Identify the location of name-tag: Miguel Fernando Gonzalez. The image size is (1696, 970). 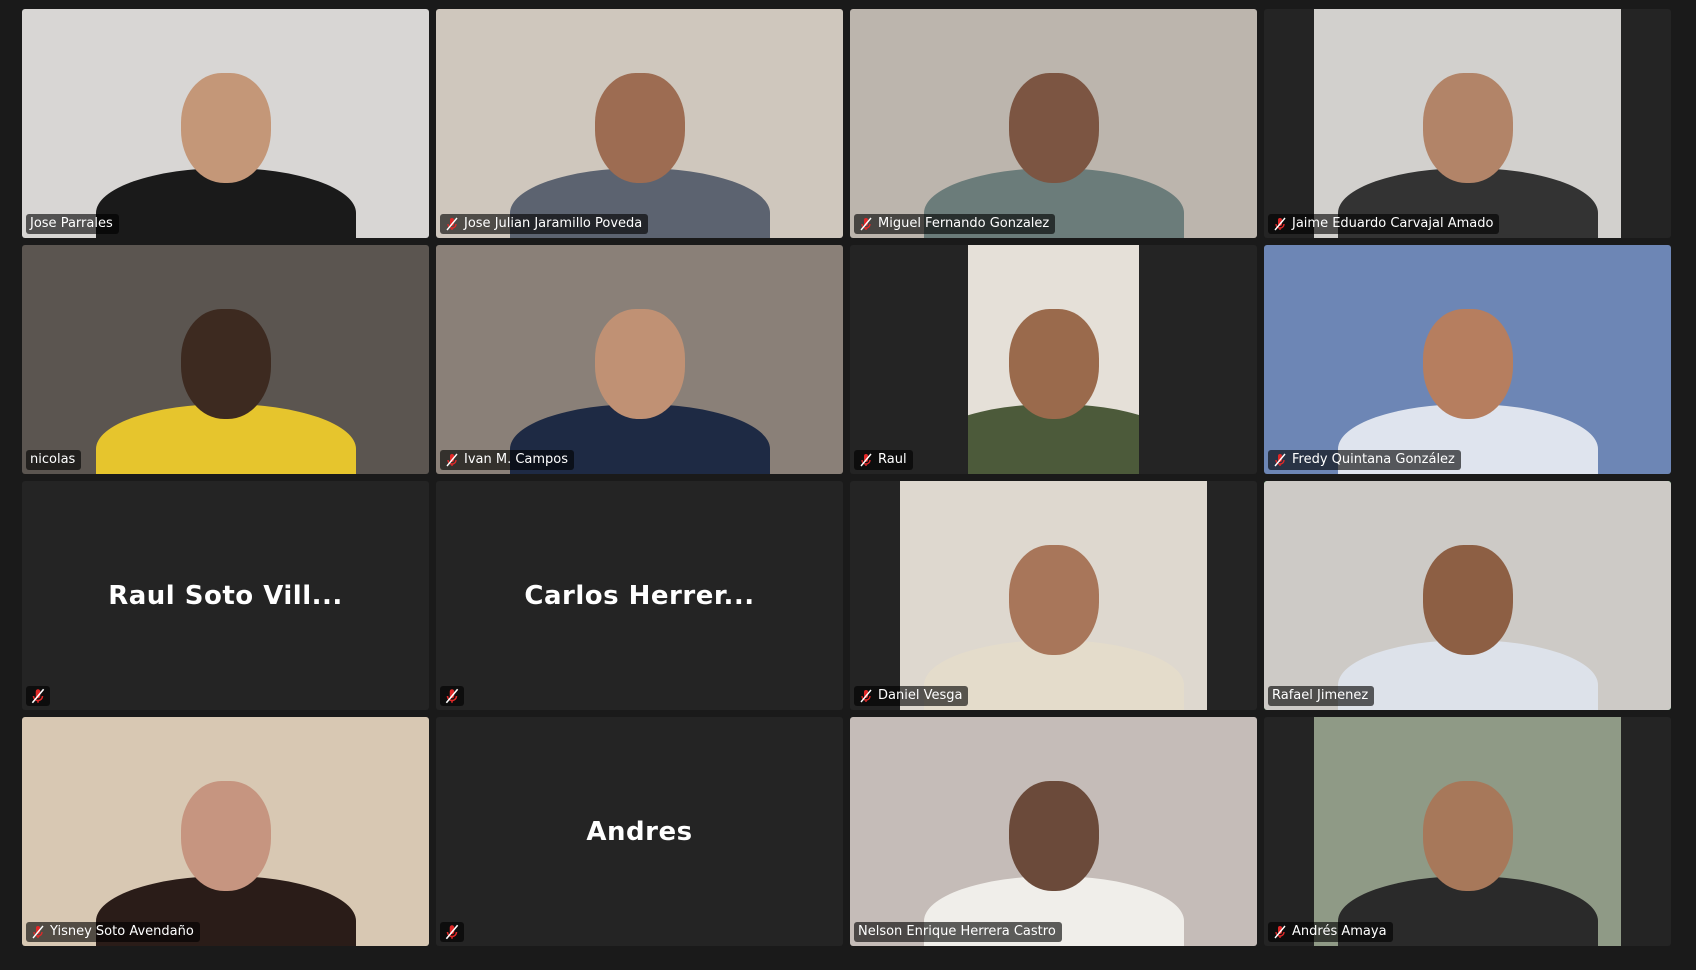
(955, 224).